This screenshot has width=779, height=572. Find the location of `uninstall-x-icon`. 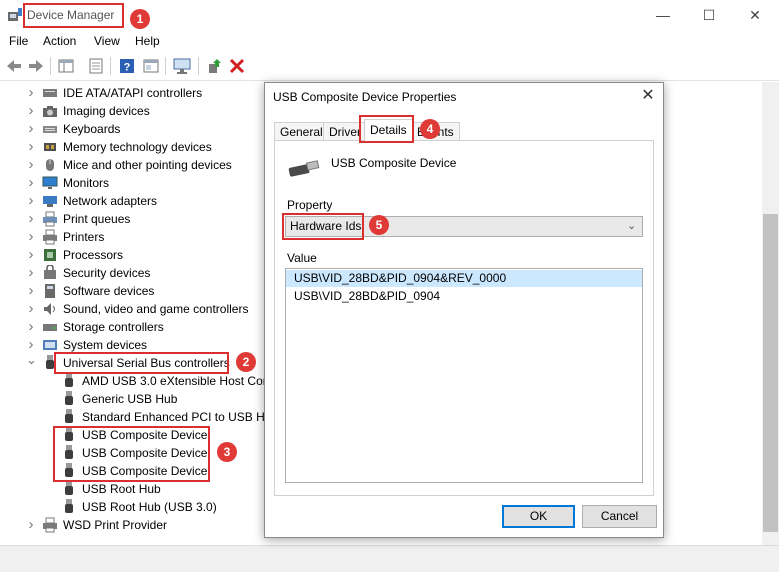

uninstall-x-icon is located at coordinates (237, 66).